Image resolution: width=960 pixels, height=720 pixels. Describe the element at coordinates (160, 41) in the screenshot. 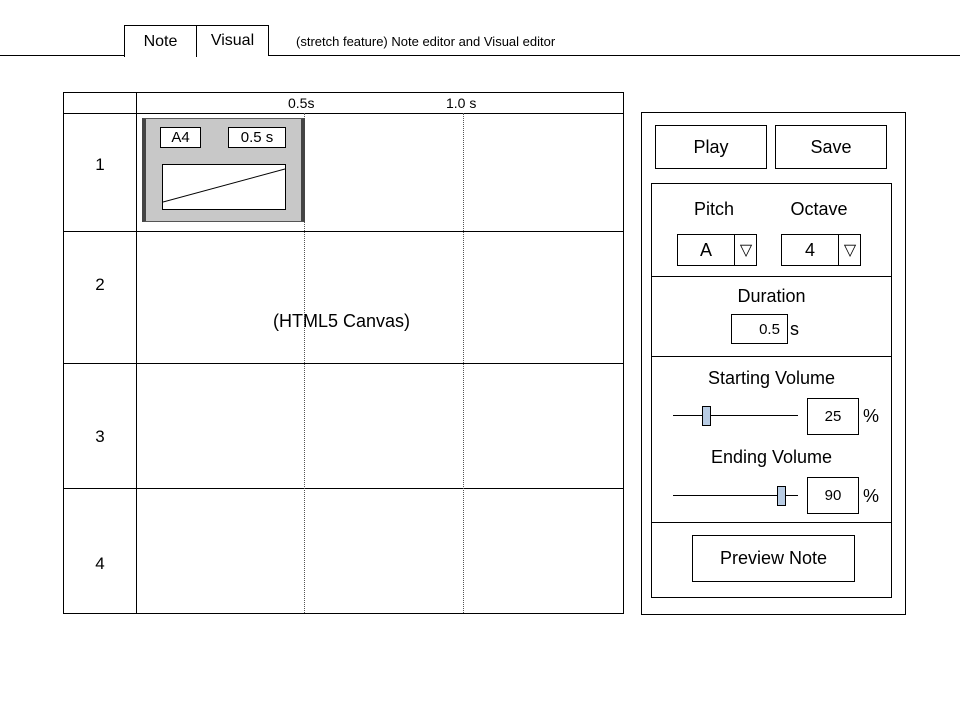

I see `tab-note: Note` at that location.